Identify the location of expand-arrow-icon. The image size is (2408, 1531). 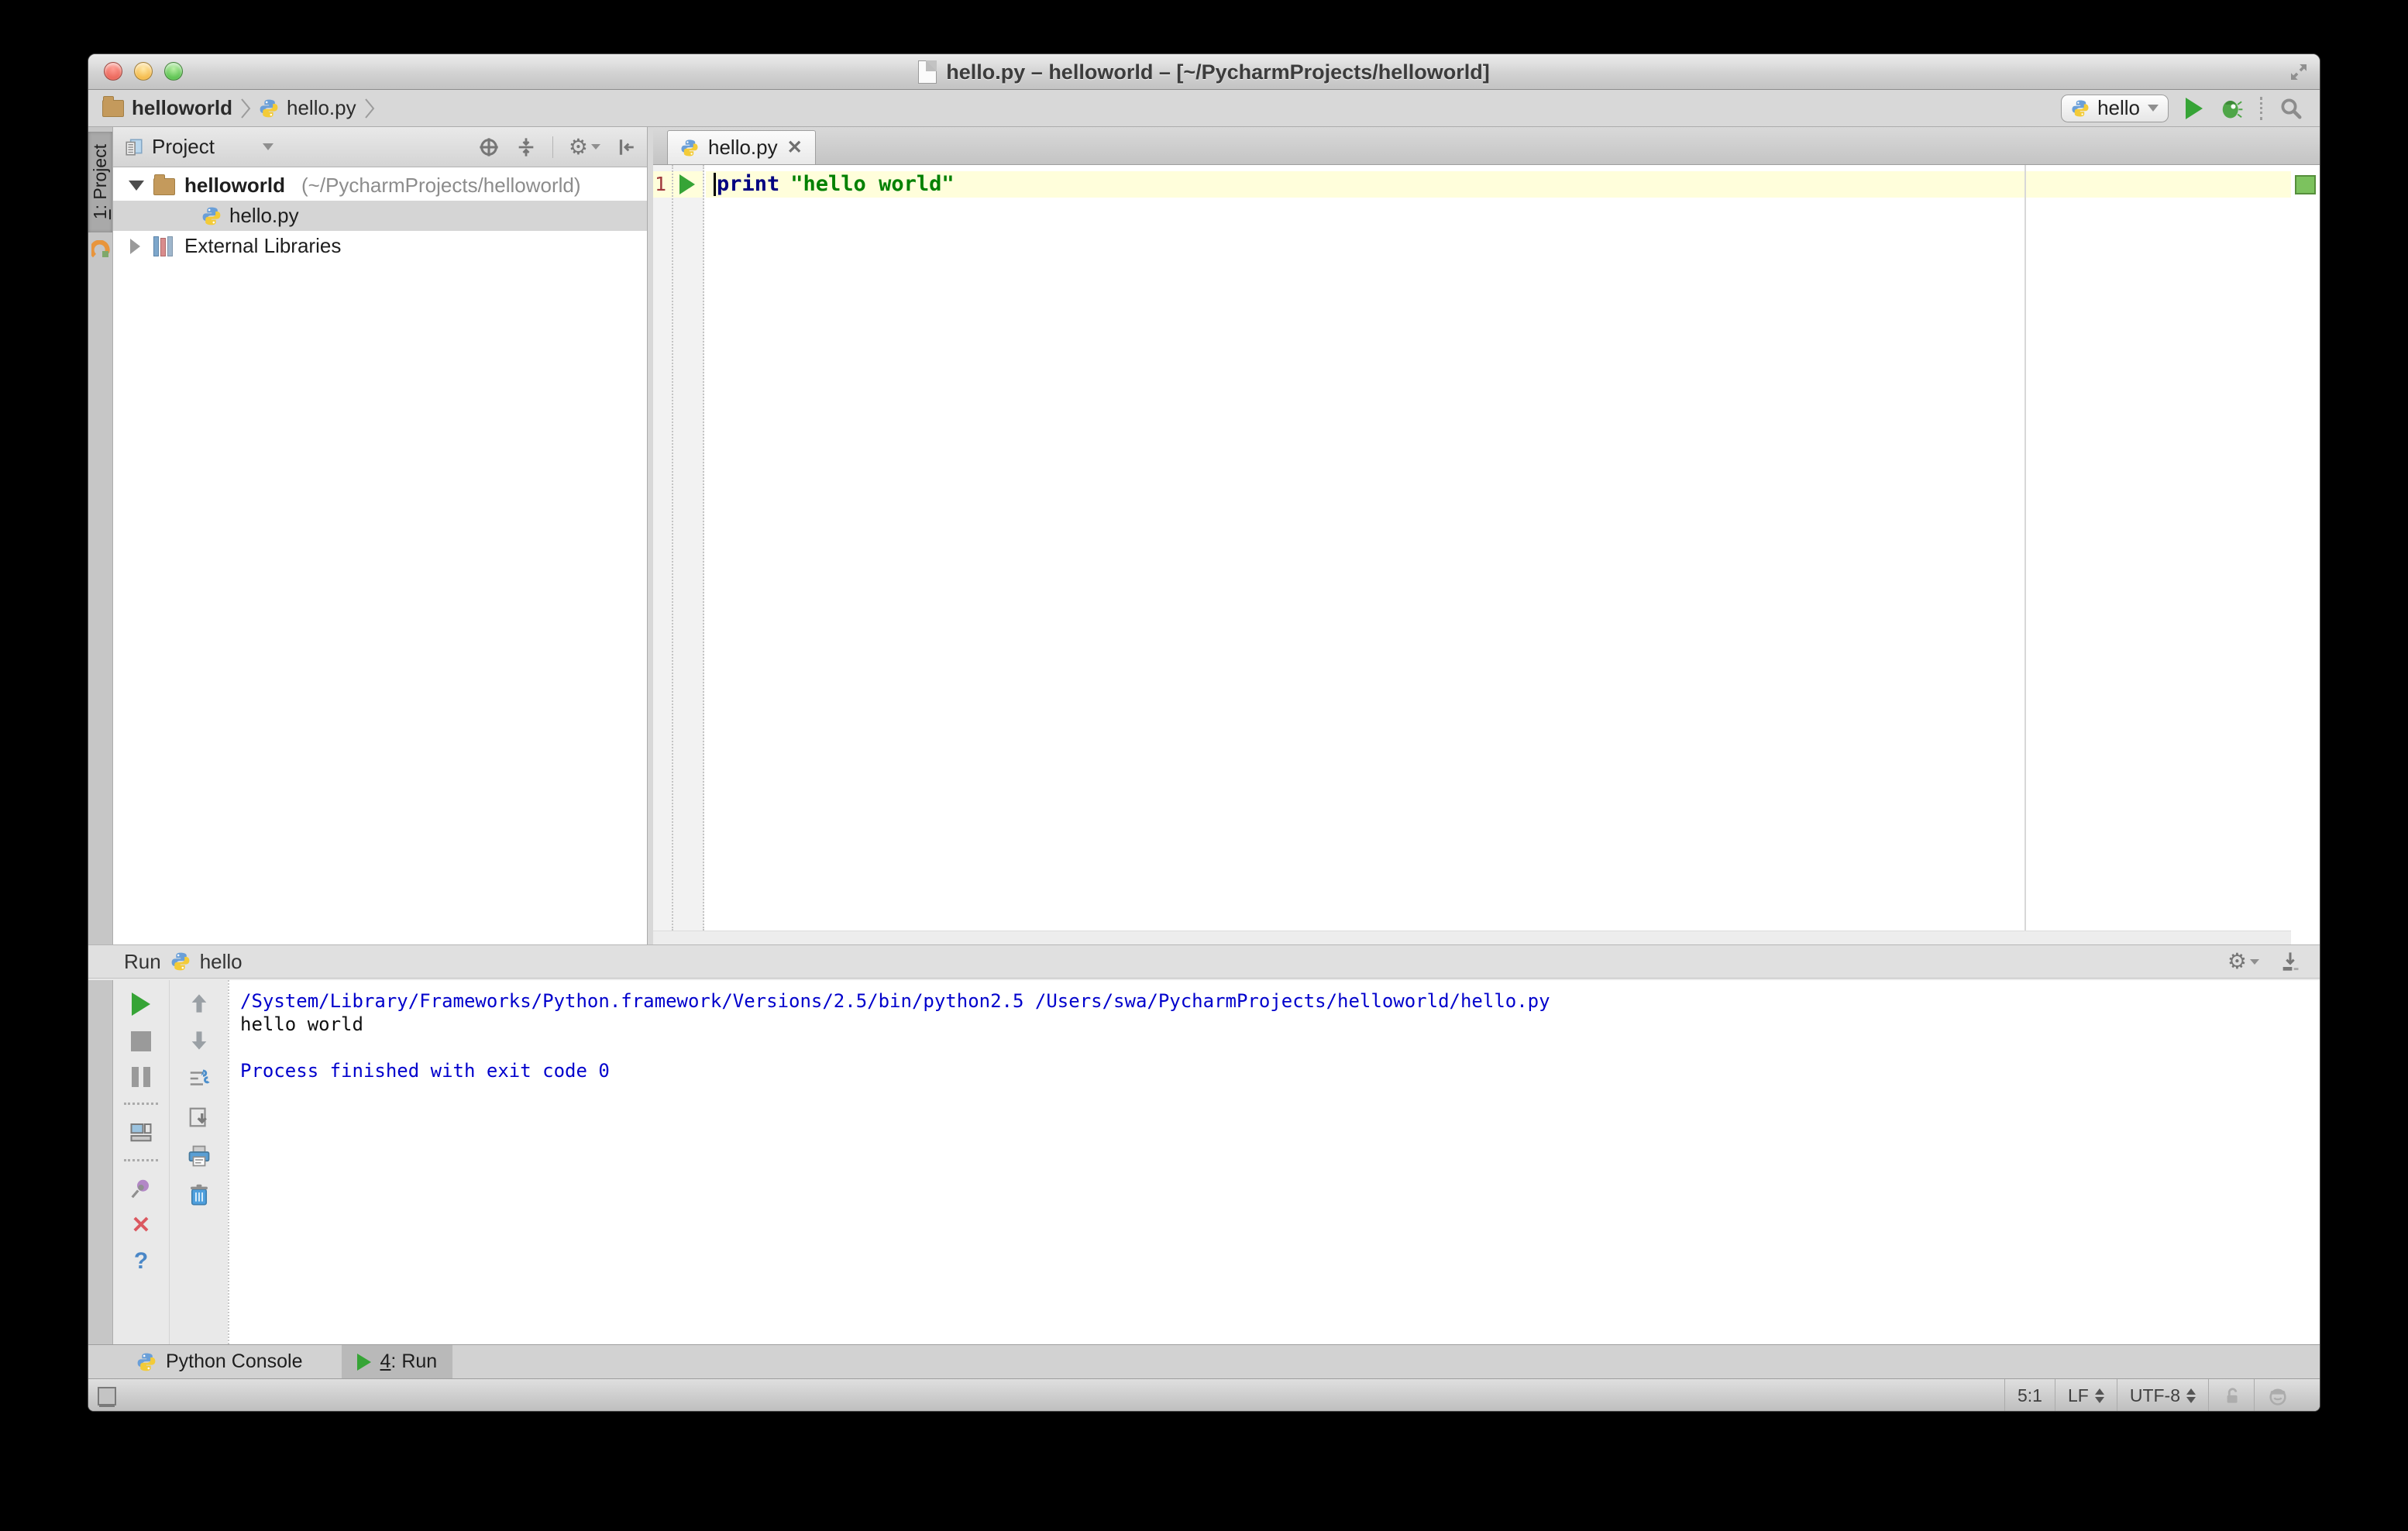
(136, 186).